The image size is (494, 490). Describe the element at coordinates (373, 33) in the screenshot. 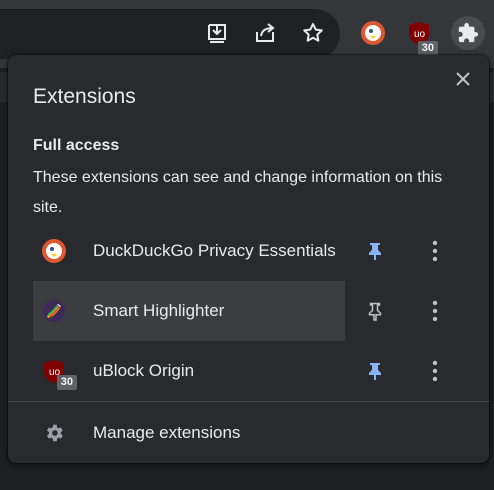

I see `duckduckgo-extension-icon` at that location.